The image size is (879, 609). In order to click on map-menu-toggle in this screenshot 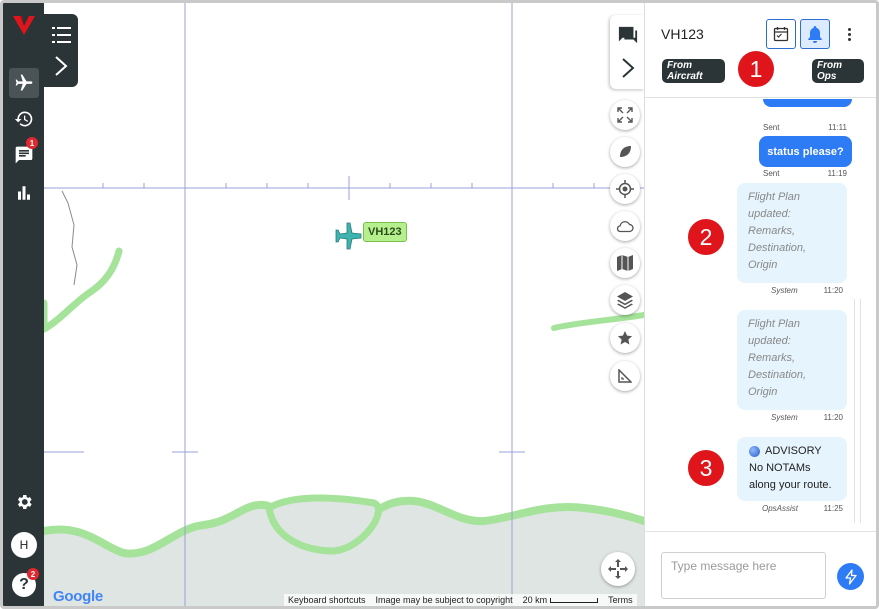, I will do `click(61, 50)`.